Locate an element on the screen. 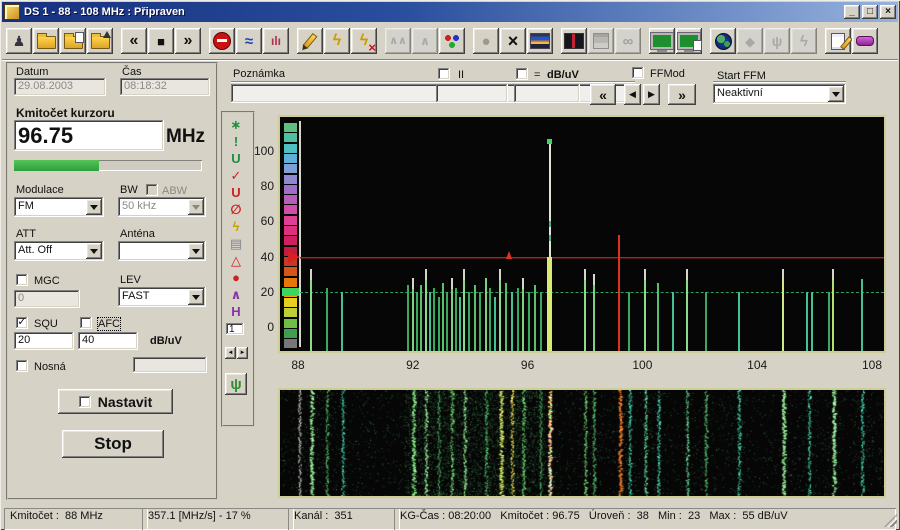 Image resolution: width=900 pixels, height=530 pixels. back-button: ◀ is located at coordinates (632, 94).